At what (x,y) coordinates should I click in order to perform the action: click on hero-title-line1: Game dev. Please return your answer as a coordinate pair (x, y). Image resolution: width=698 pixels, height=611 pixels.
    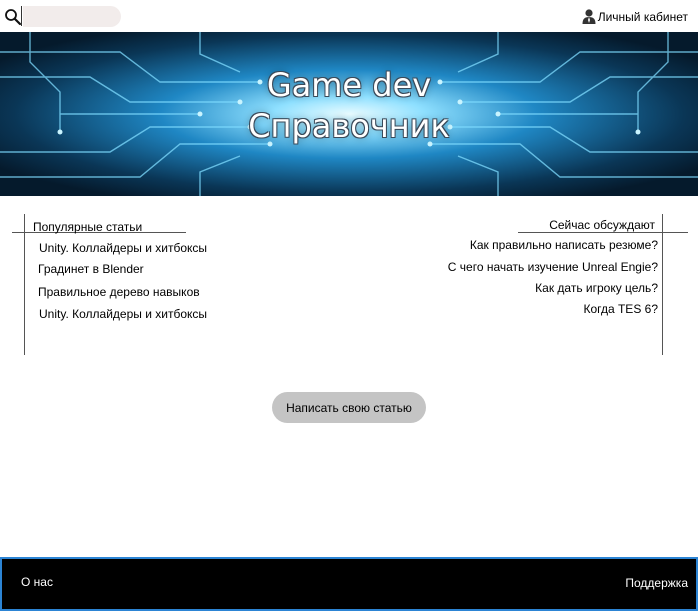
    Looking at the image, I should click on (349, 85).